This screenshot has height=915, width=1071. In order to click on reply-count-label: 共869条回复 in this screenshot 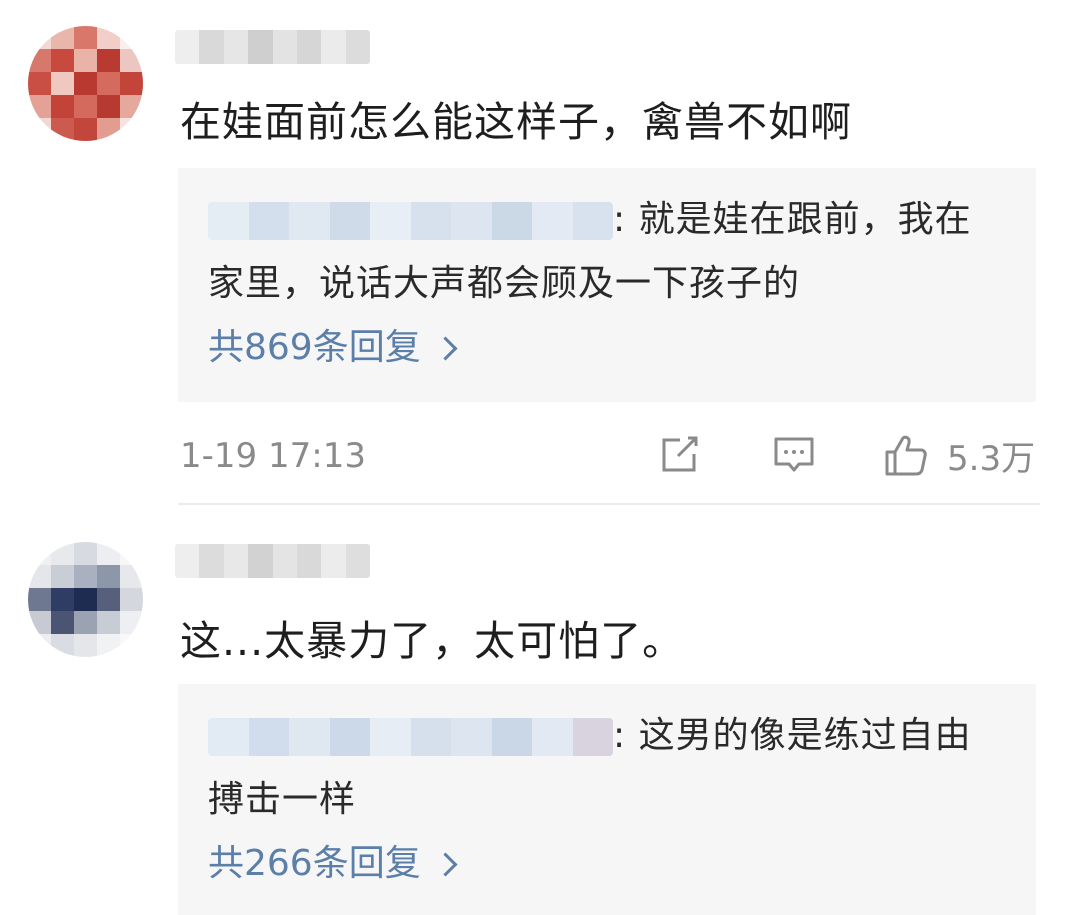, I will do `click(314, 347)`.